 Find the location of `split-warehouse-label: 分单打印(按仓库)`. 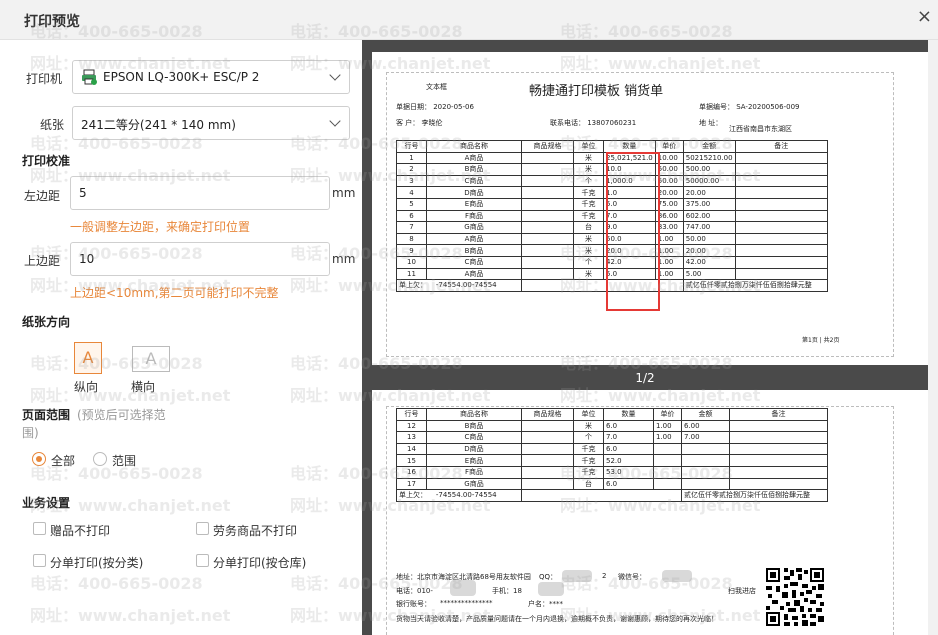

split-warehouse-label: 分单打印(按仓库) is located at coordinates (260, 563).